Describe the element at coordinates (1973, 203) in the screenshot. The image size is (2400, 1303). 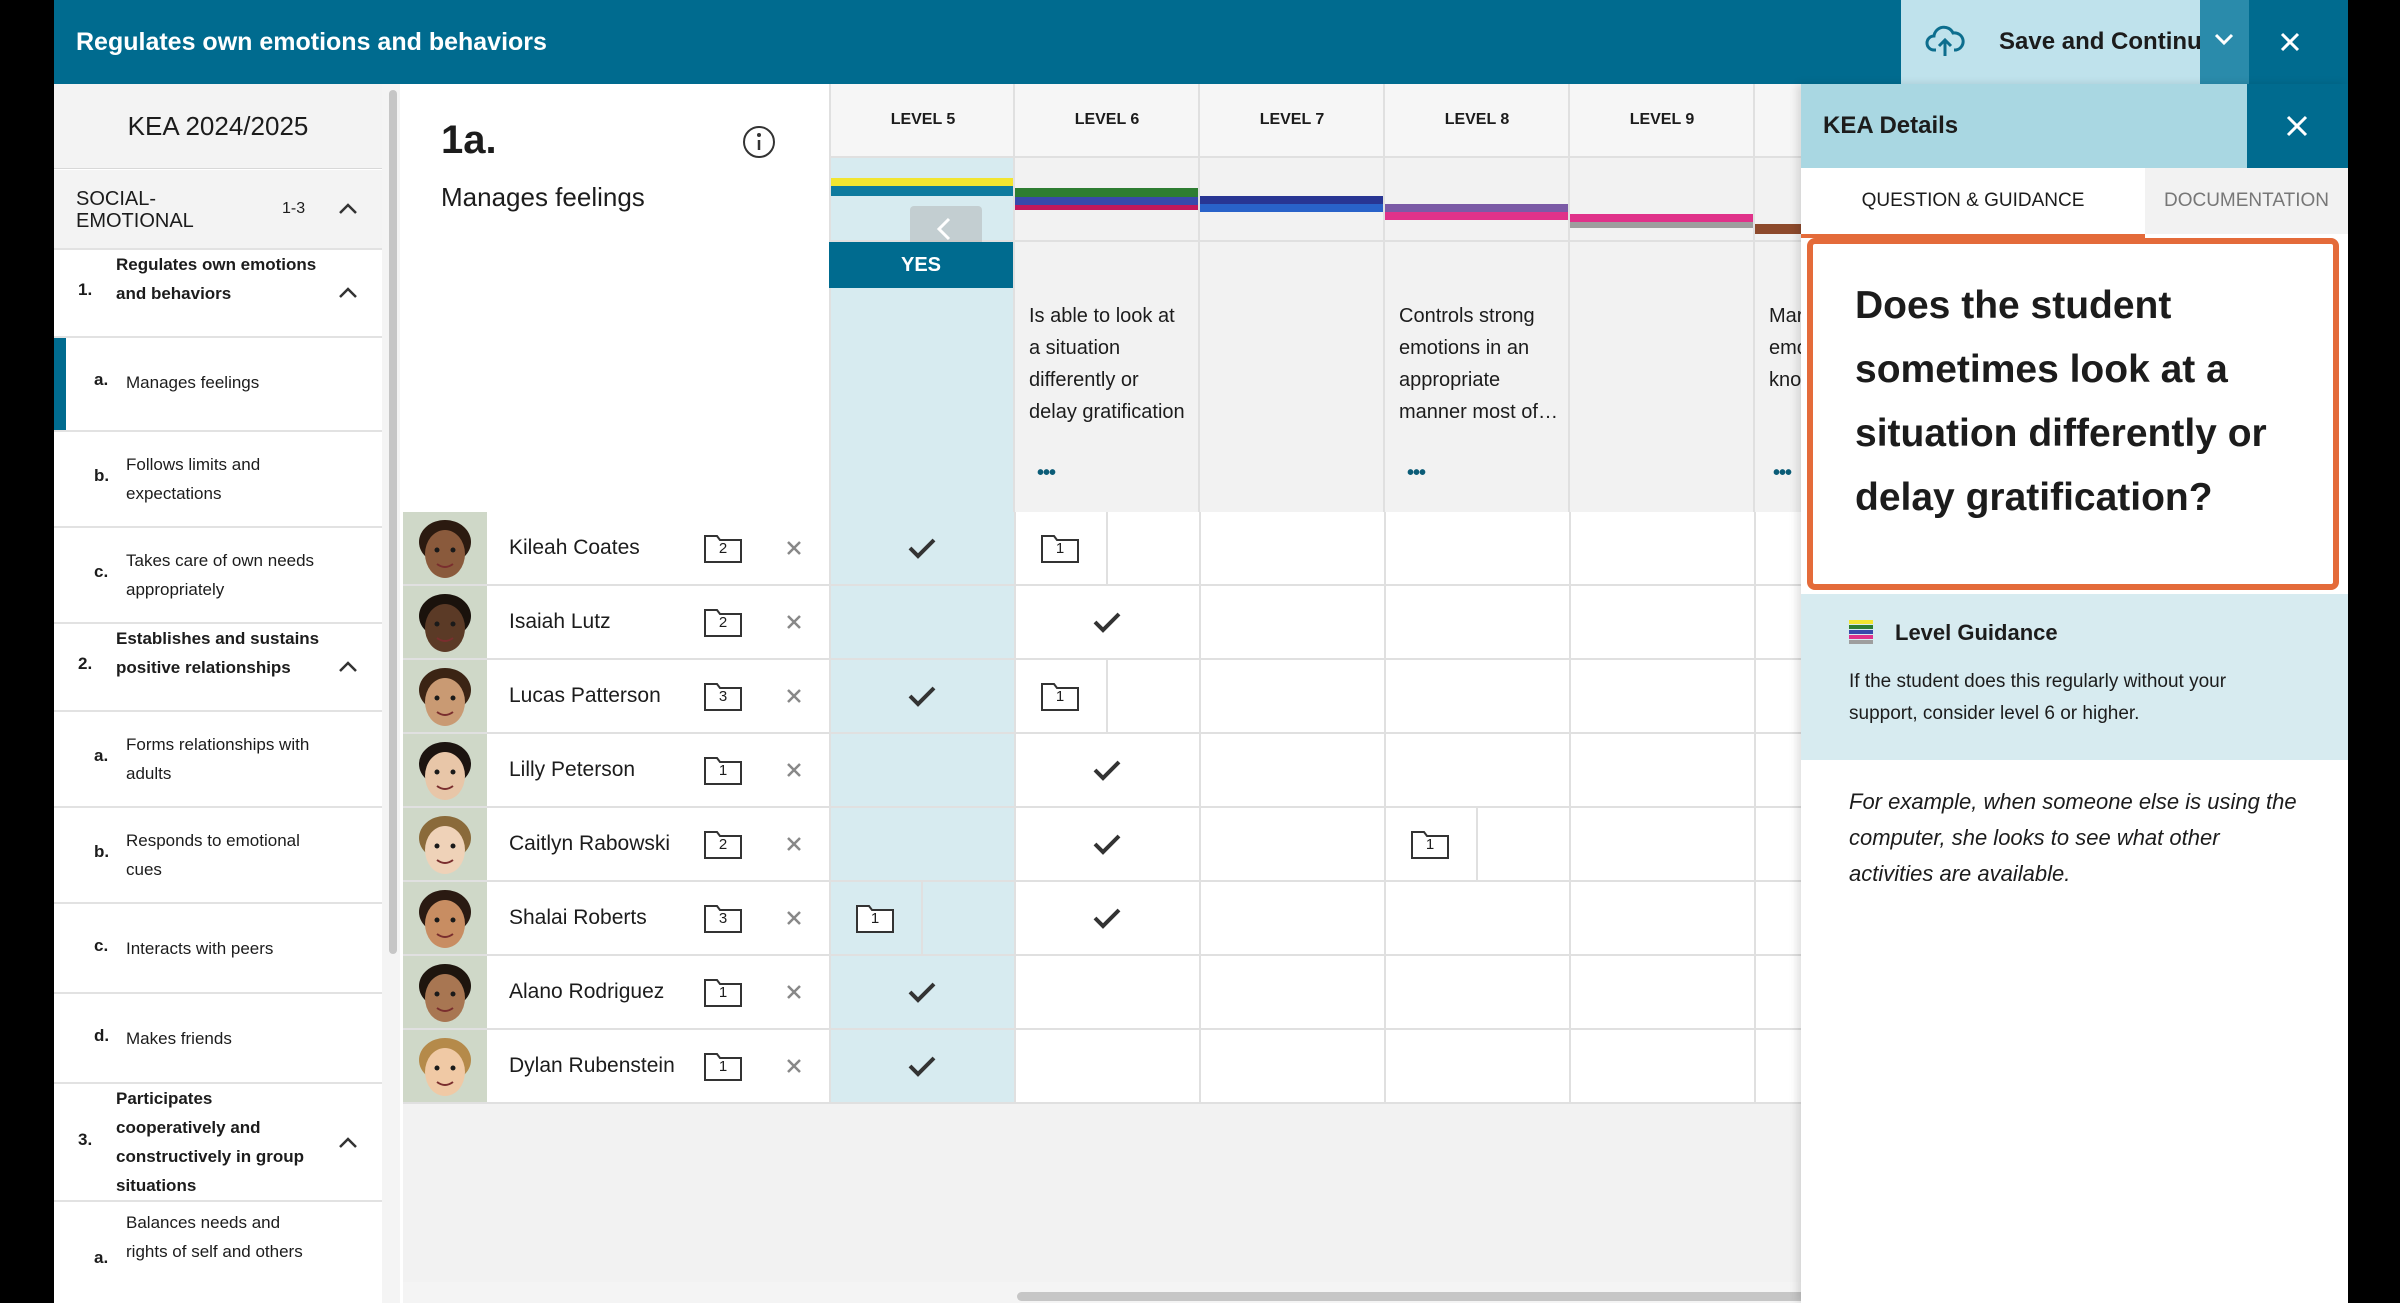
I see `tab-question-guidance: QUESTION & GUIDANCE` at that location.